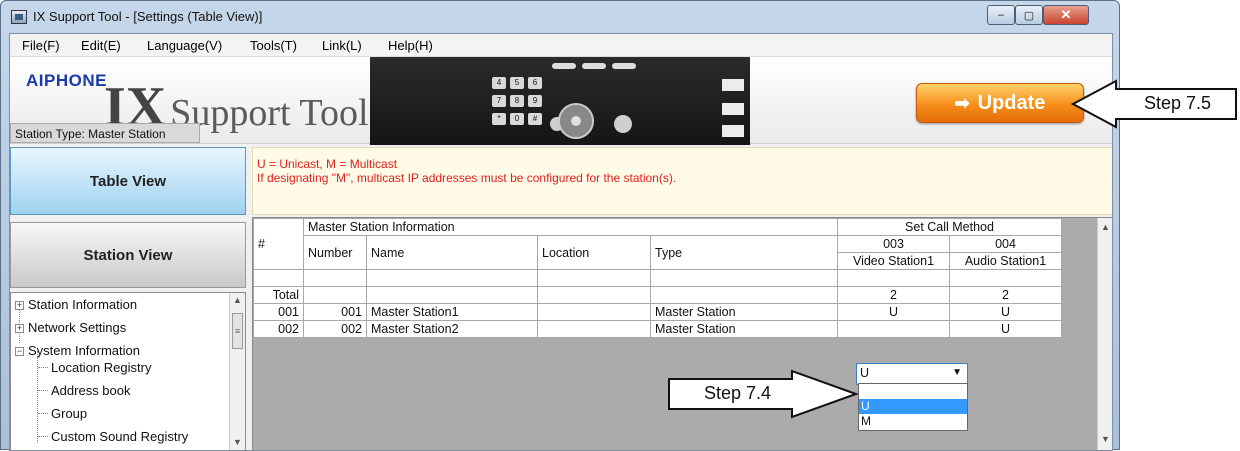 Image resolution: width=1240 pixels, height=451 pixels. I want to click on station-name: Master Station1, so click(452, 312).